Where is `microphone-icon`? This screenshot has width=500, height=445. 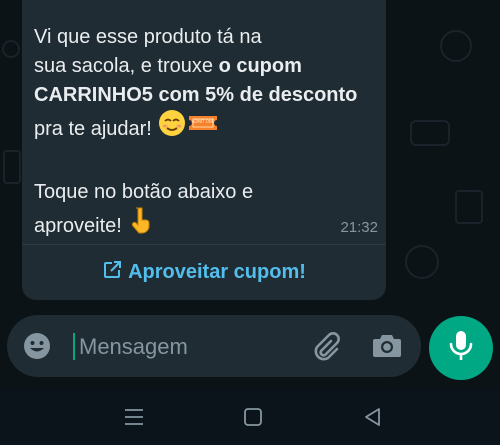
microphone-icon is located at coordinates (461, 348).